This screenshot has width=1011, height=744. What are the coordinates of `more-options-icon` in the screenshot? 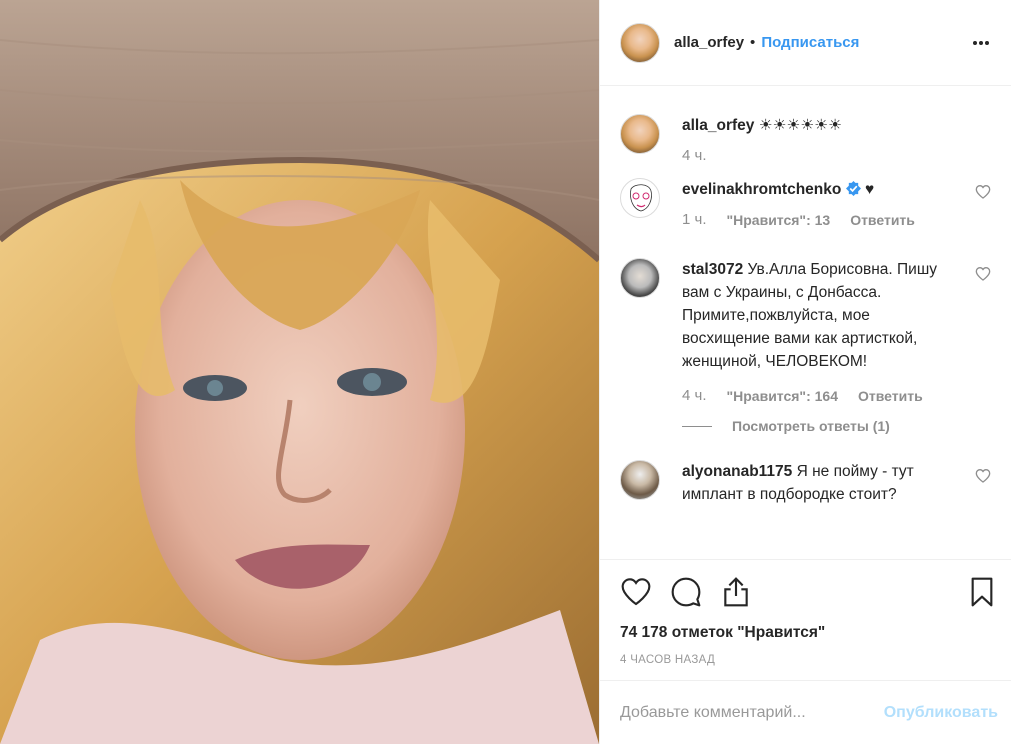 It's located at (984, 43).